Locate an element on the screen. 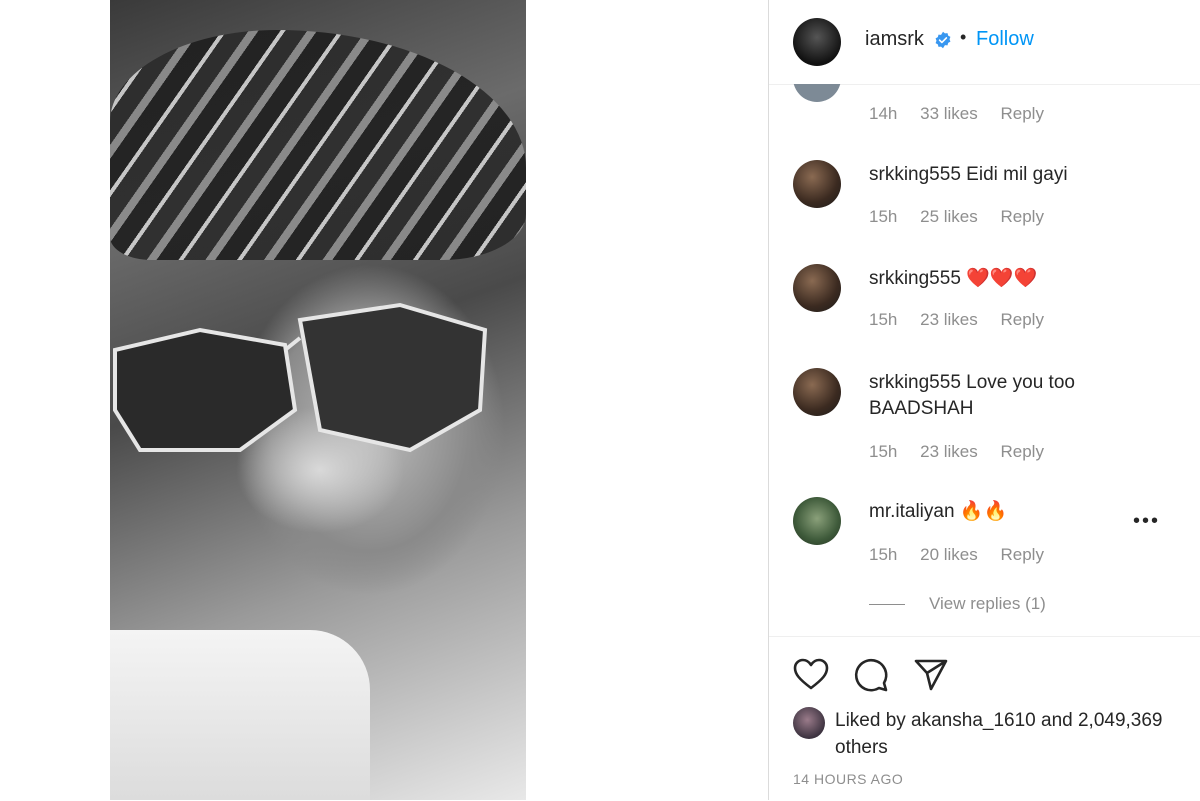 The width and height of the screenshot is (1200, 801). comment-body: Eidi mil gayi is located at coordinates (1014, 174).